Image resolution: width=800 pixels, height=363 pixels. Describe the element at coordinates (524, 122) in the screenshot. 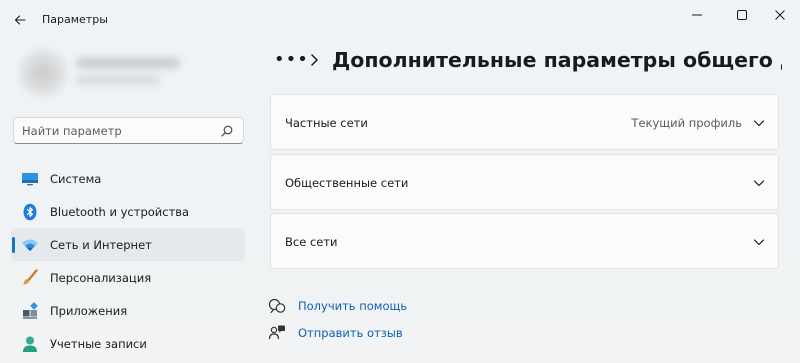

I see `card-private-networks: Частные сети Текущий профиль` at that location.